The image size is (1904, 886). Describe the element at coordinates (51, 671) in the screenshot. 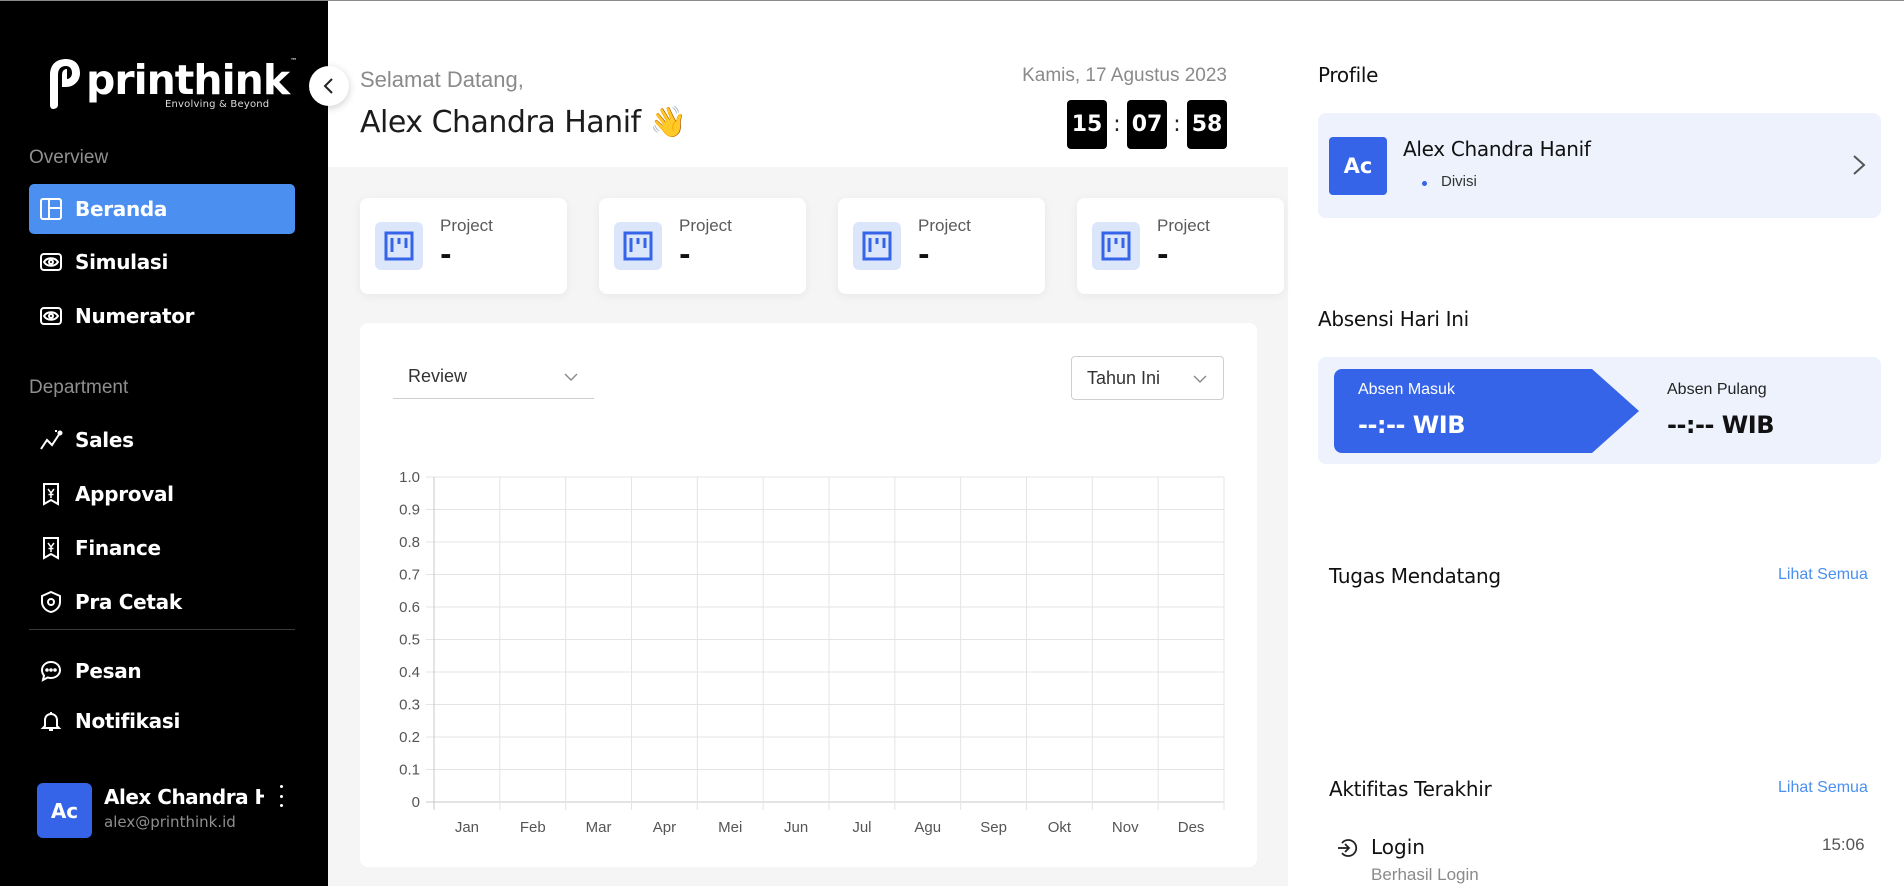

I see `chat-icon` at that location.